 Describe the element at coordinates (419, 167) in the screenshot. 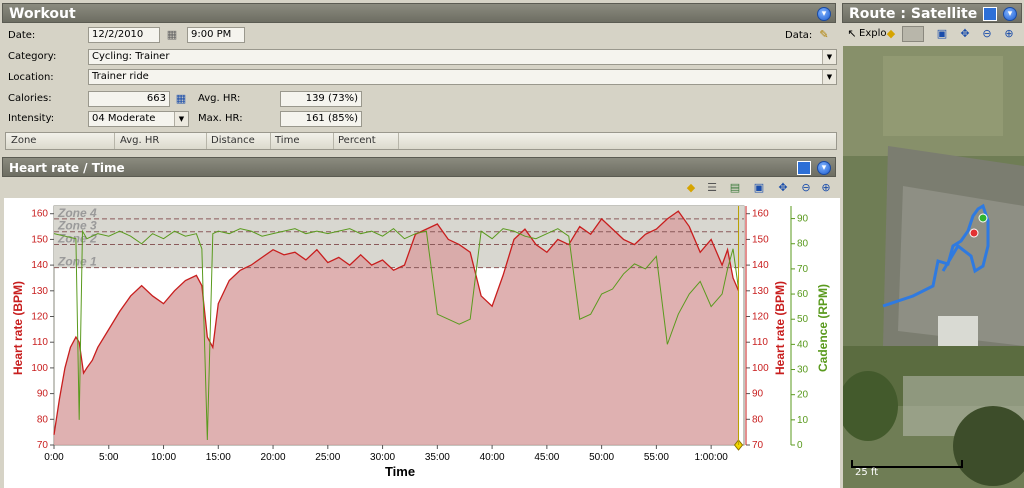

I see `chart-panel-header: Heart rate / Time ▾` at that location.